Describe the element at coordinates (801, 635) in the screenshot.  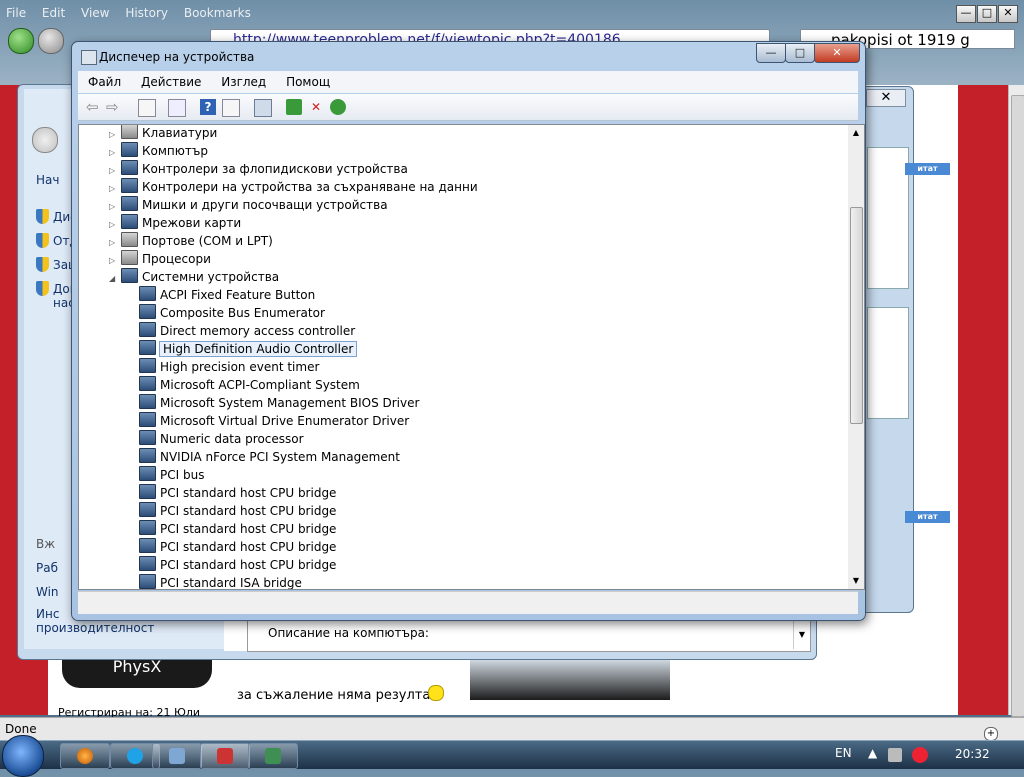
I see `chevron-down-icon: ▼` at that location.